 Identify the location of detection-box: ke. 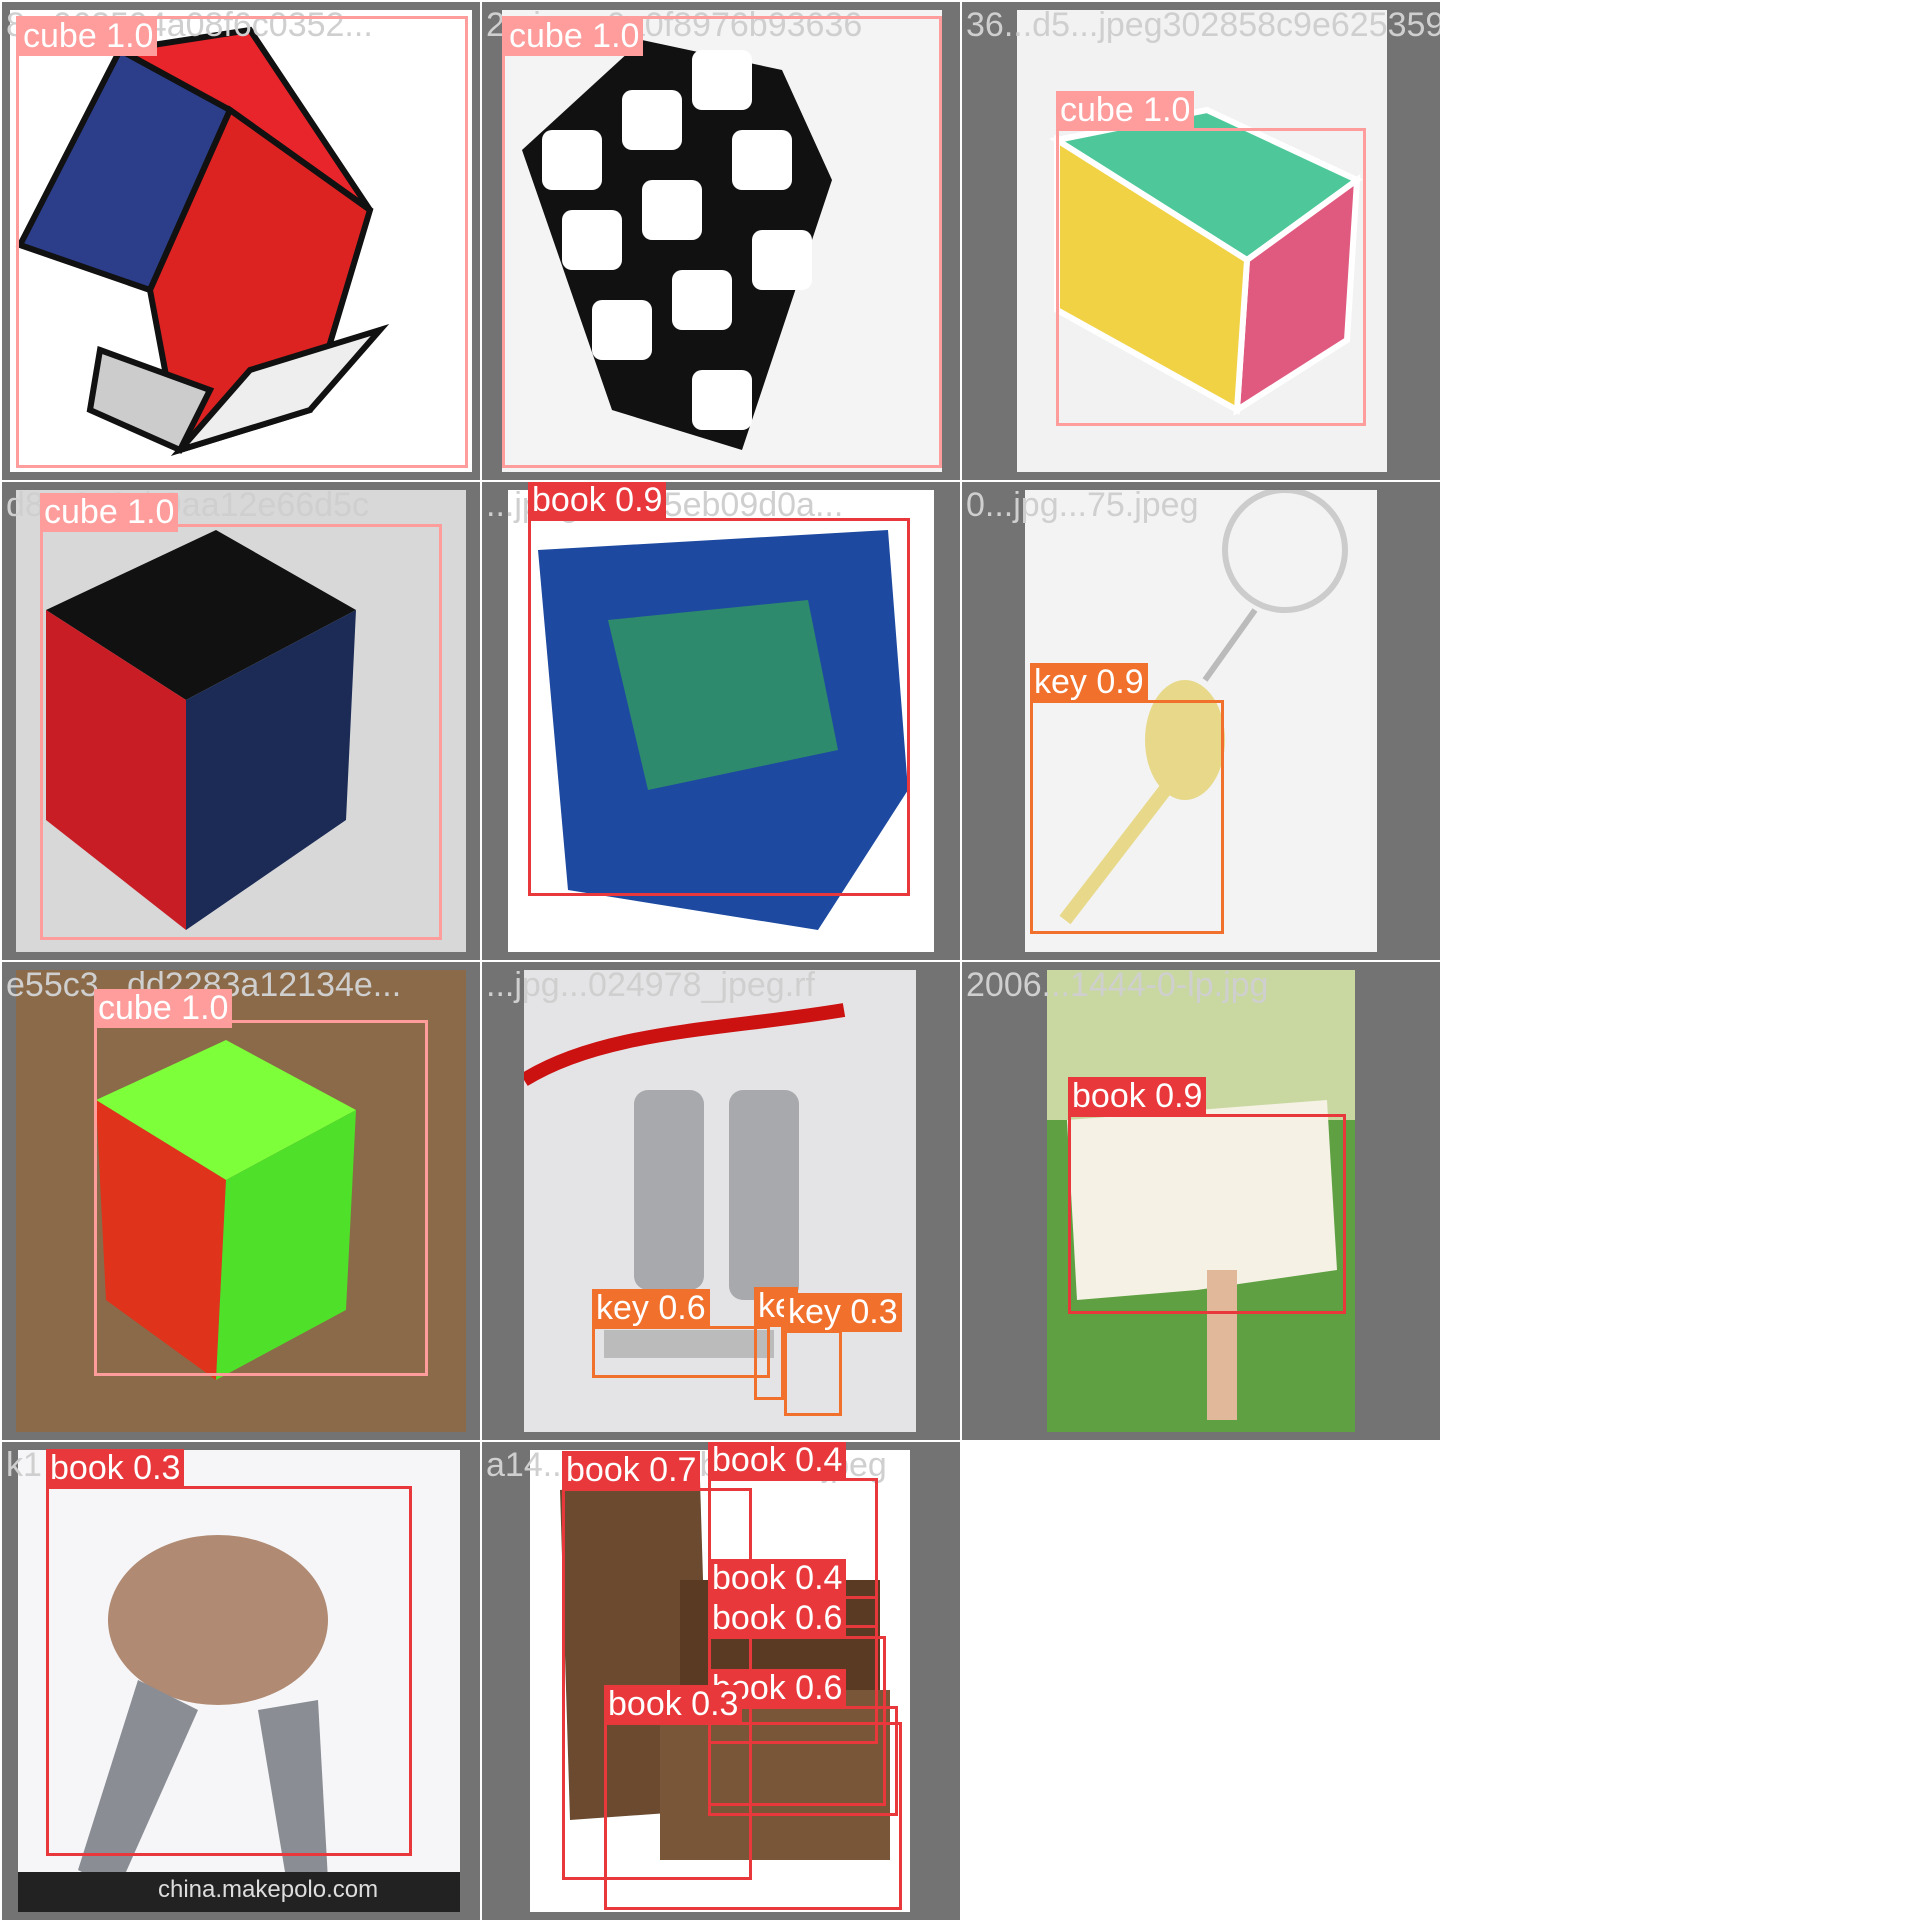
(776, 1343).